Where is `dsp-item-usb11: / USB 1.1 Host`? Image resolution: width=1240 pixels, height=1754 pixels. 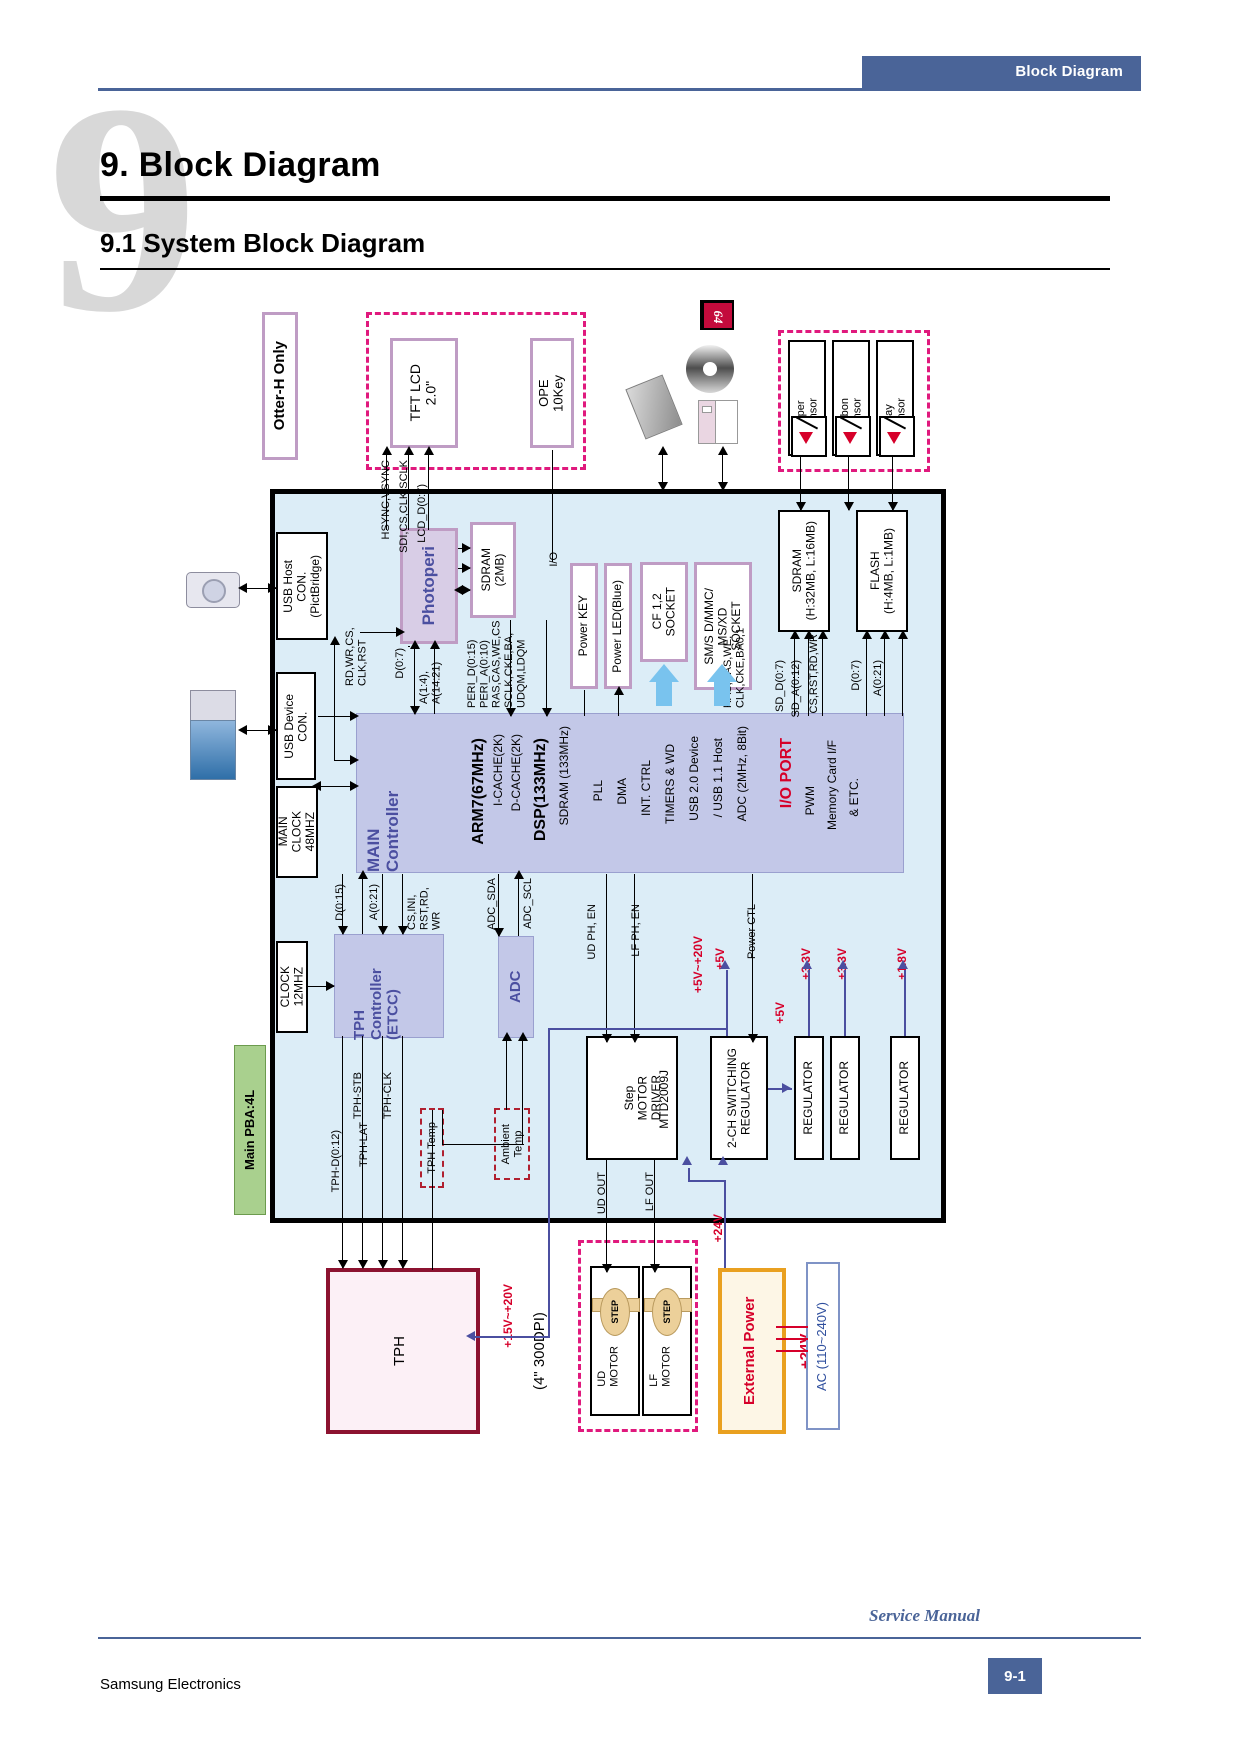 dsp-item-usb11: / USB 1.1 Host is located at coordinates (718, 778).